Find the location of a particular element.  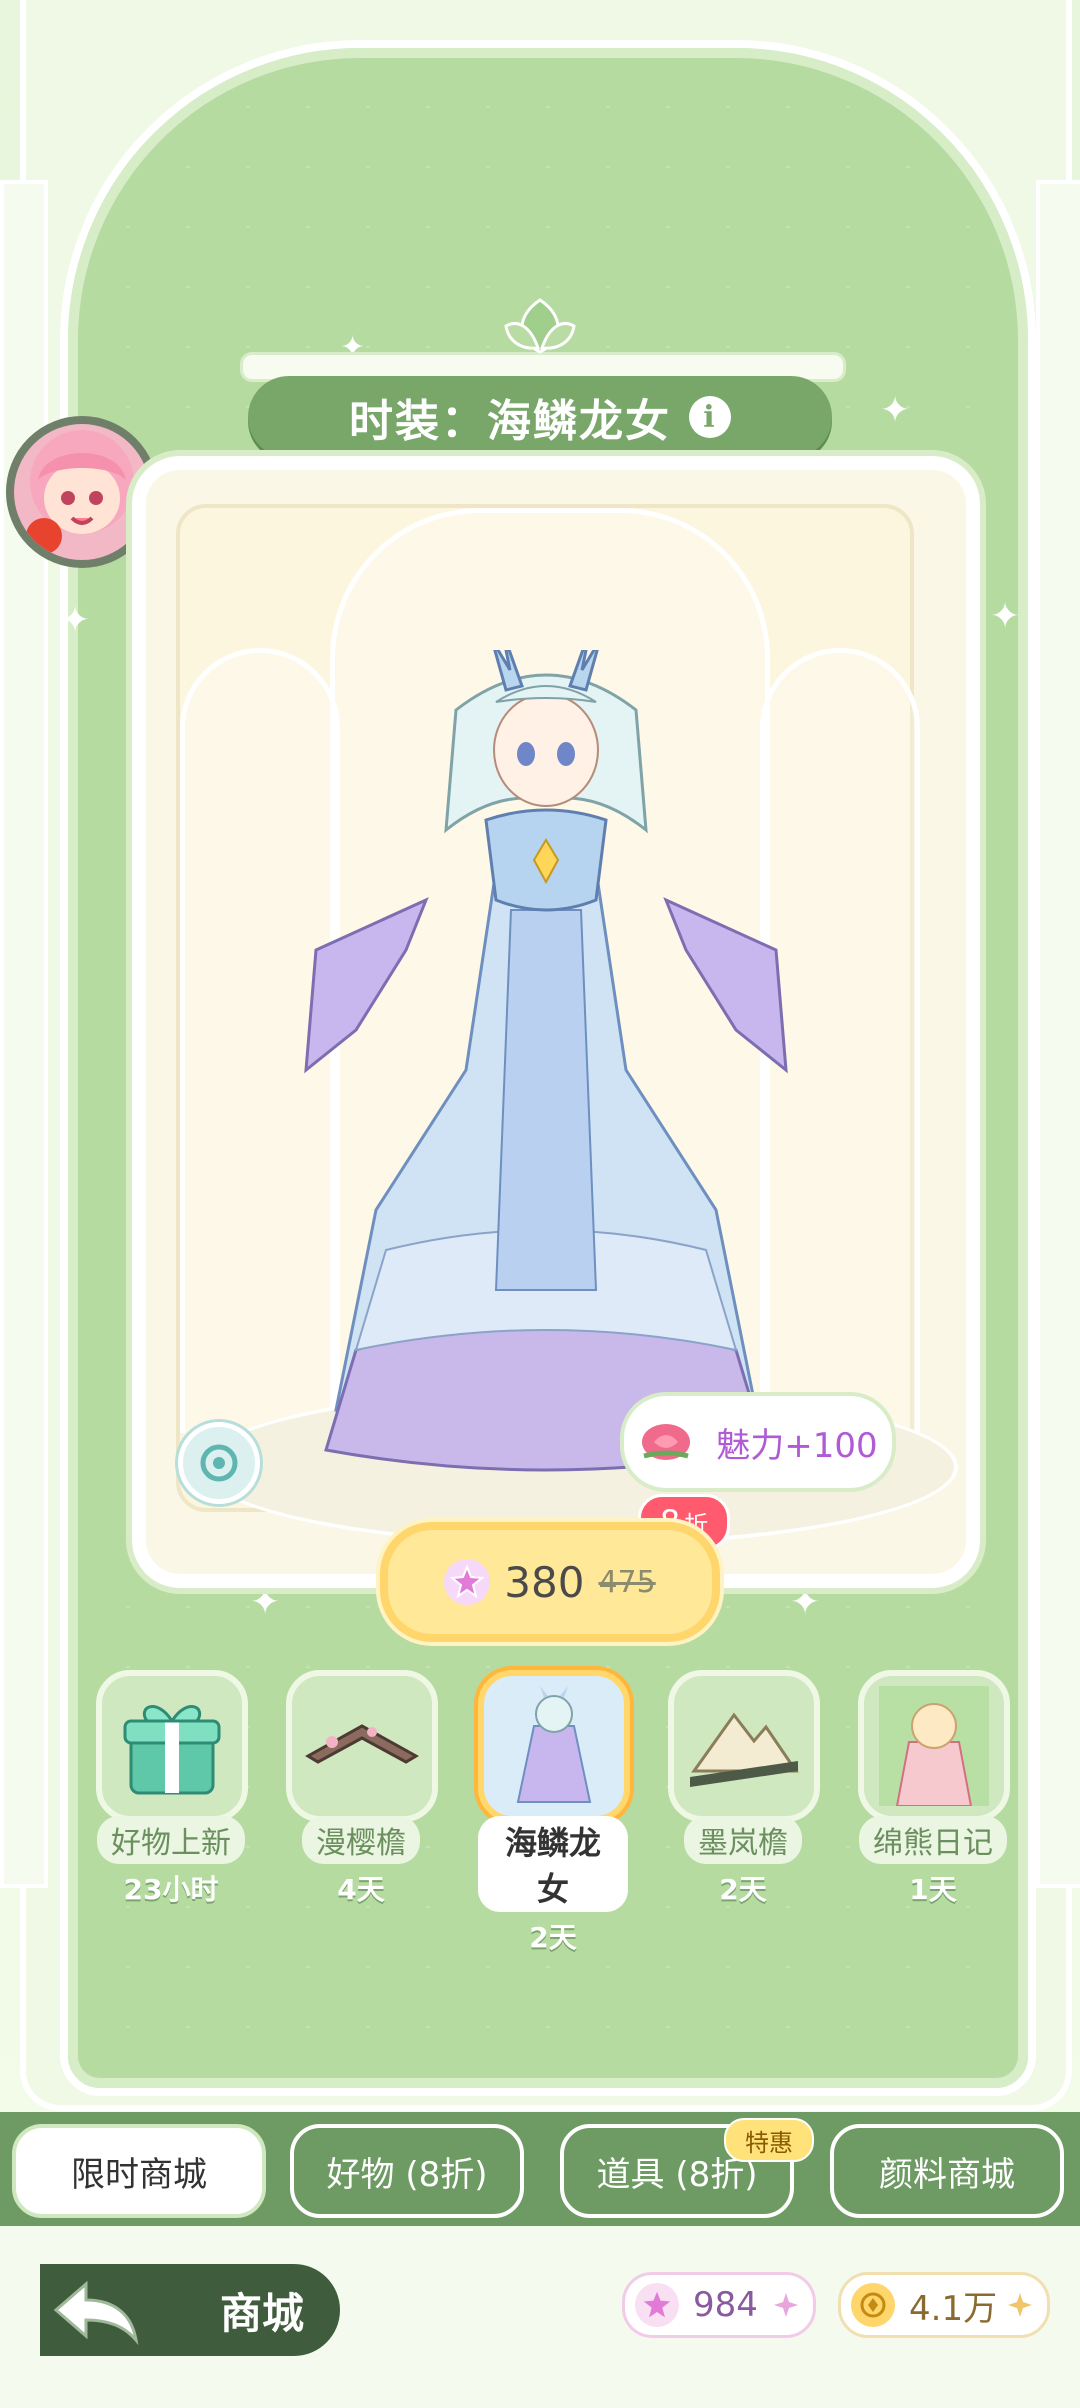

item-name: 好物上新 is located at coordinates (171, 1840).